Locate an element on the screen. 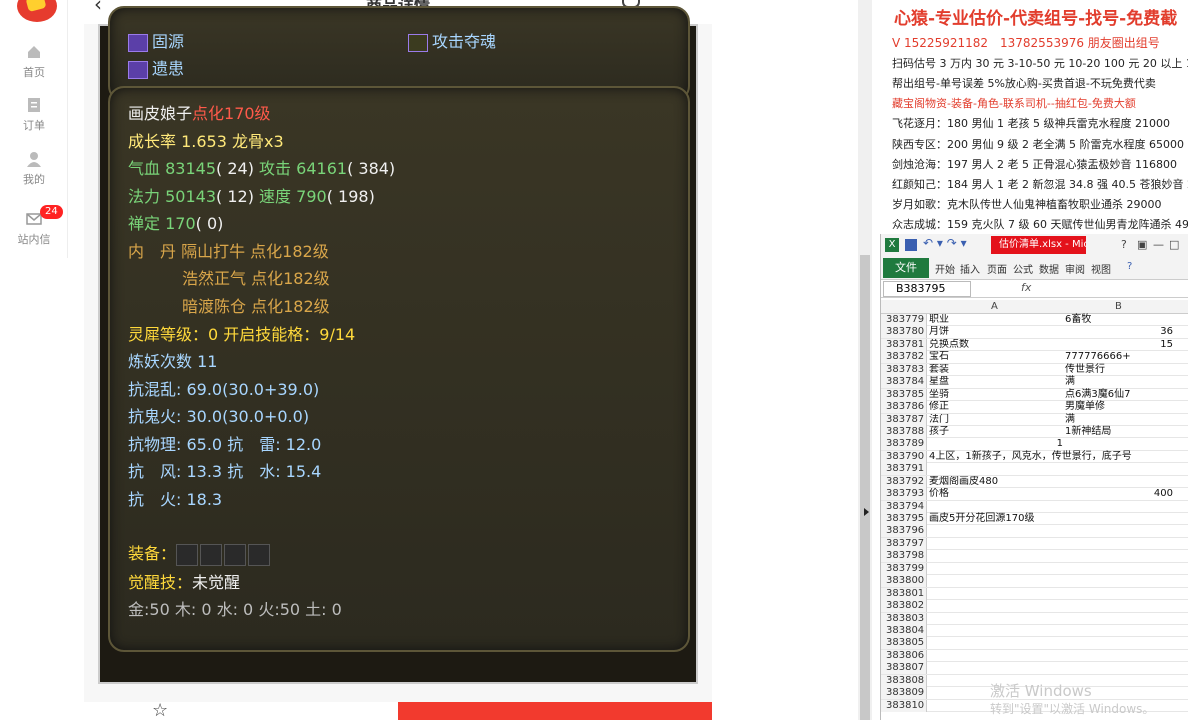  cell-a: 职业 is located at coordinates (996, 320).